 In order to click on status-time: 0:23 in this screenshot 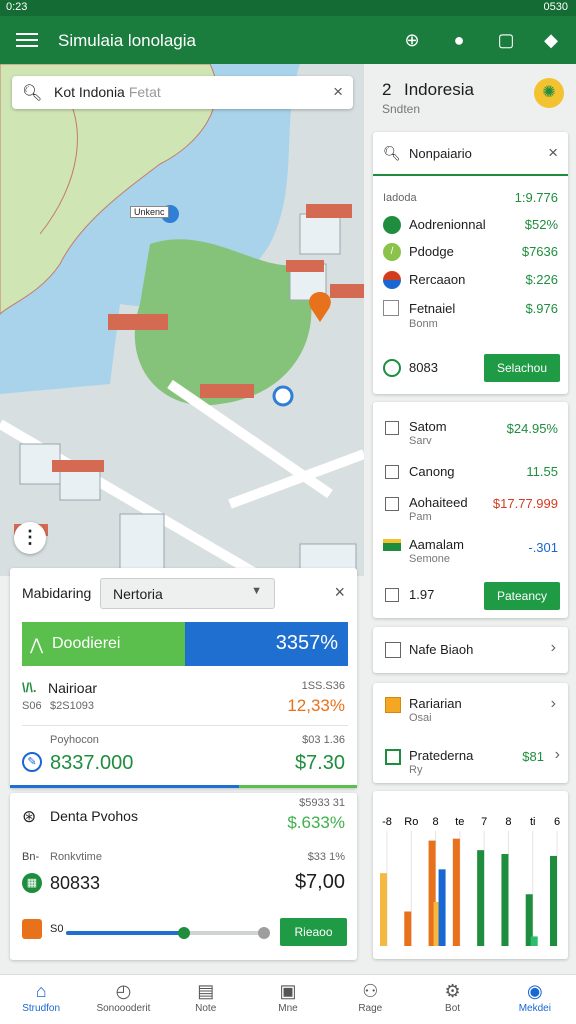, I will do `click(17, 7)`.